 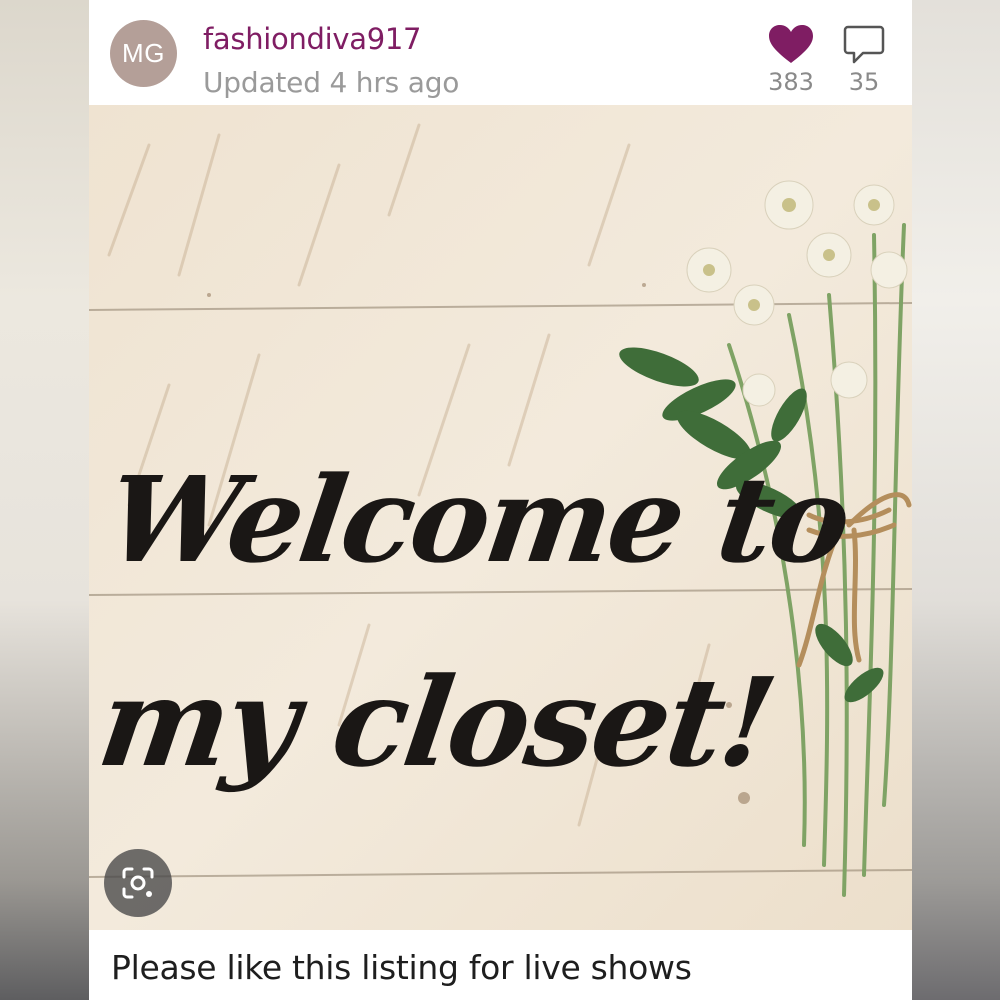 I want to click on background-left-edge, so click(x=44, y=500).